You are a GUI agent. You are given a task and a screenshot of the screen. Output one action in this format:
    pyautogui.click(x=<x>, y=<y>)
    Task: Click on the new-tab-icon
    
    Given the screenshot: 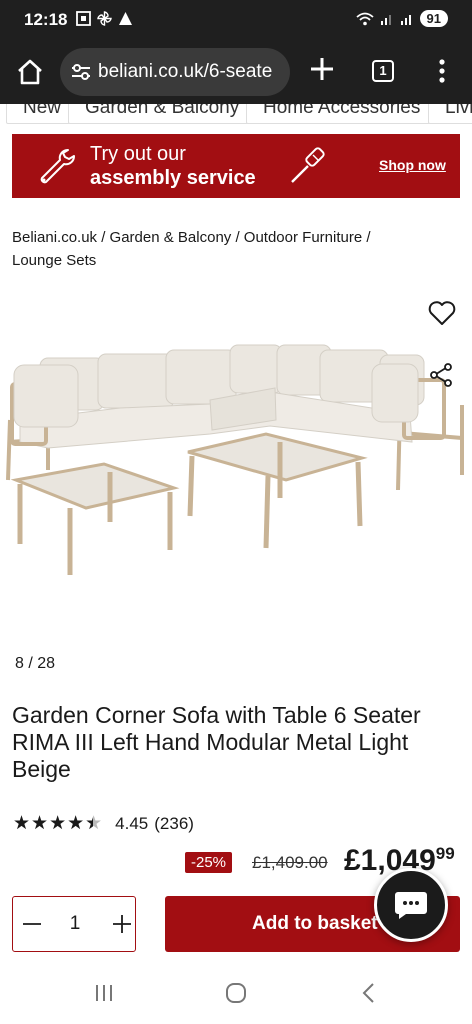 What is the action you would take?
    pyautogui.click(x=322, y=69)
    